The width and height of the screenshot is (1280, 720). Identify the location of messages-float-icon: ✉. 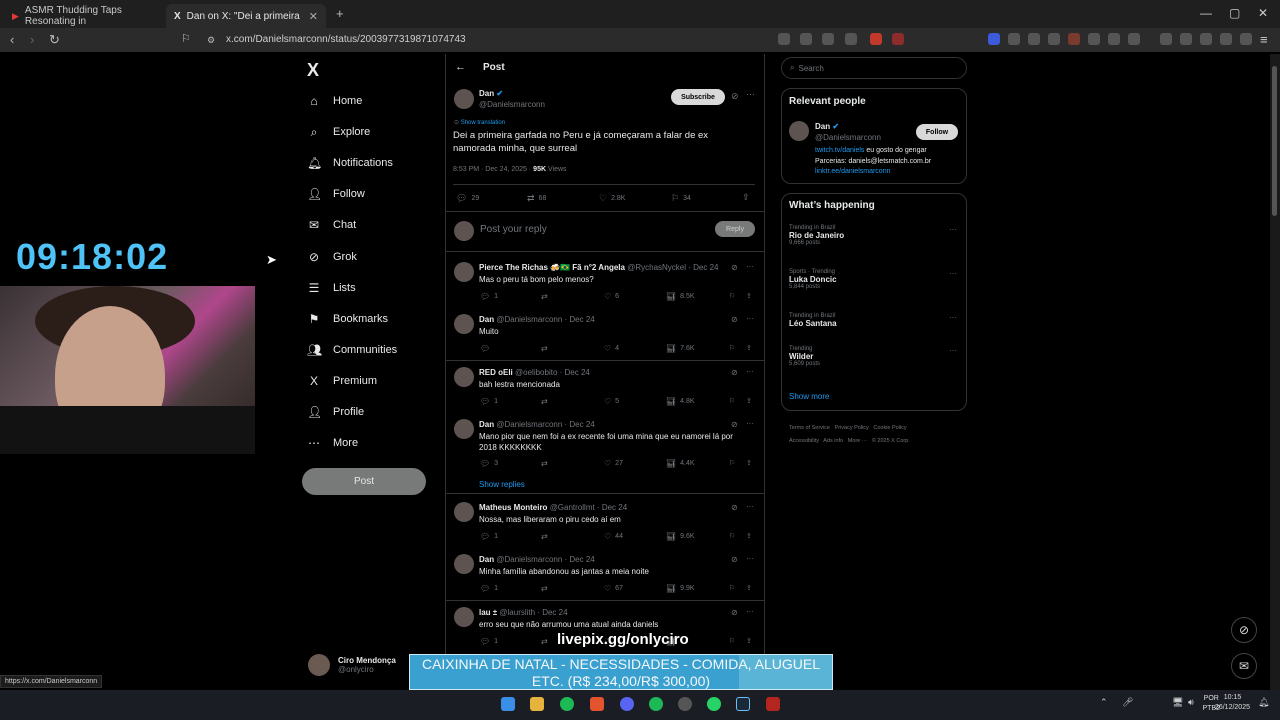
(1244, 666).